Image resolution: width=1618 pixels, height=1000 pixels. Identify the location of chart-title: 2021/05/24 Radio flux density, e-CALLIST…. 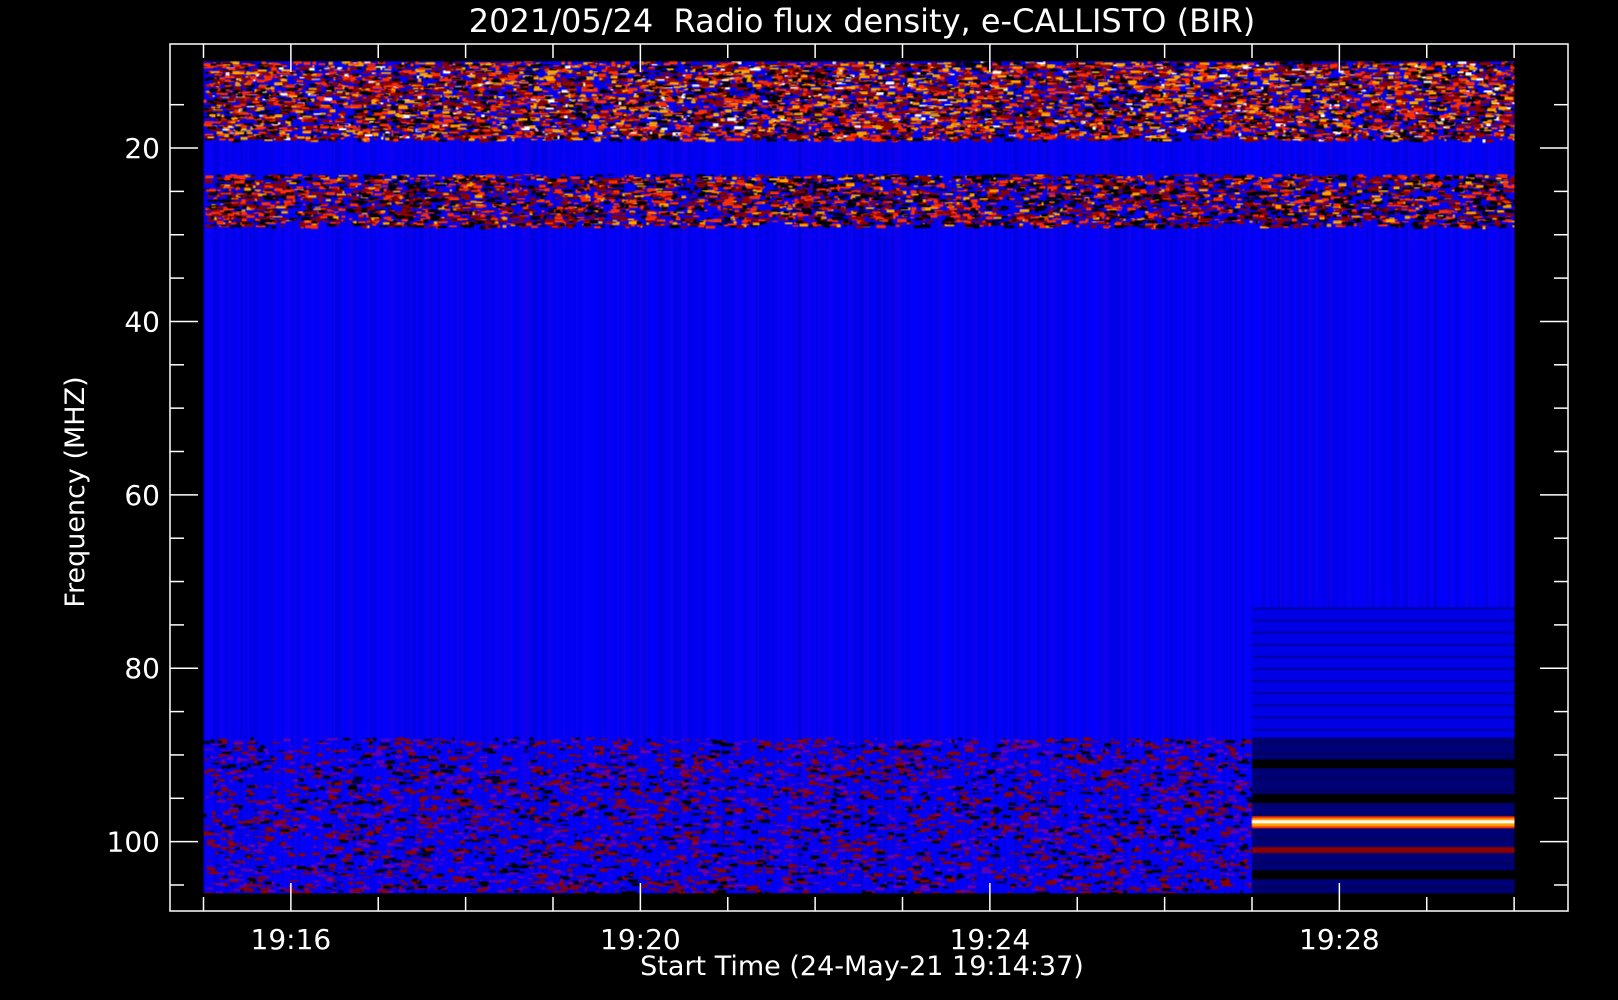
(862, 21).